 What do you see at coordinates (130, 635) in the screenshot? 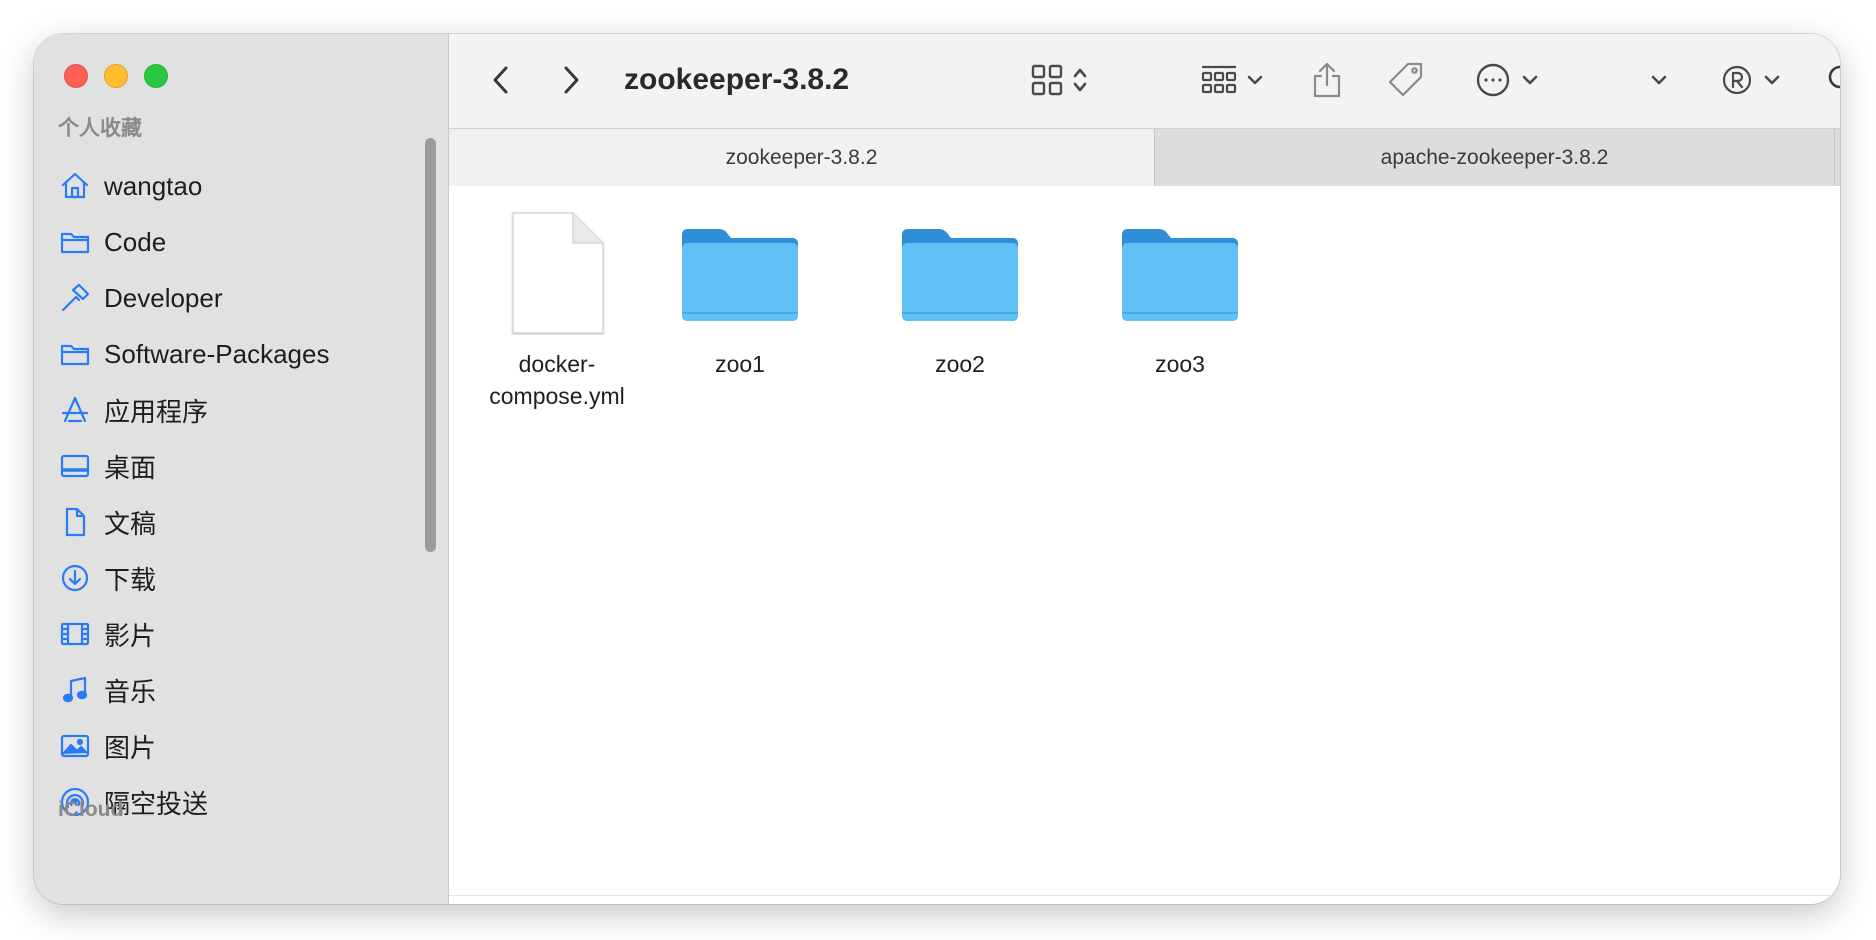
I see `sidebar-item-label: 影片` at bounding box center [130, 635].